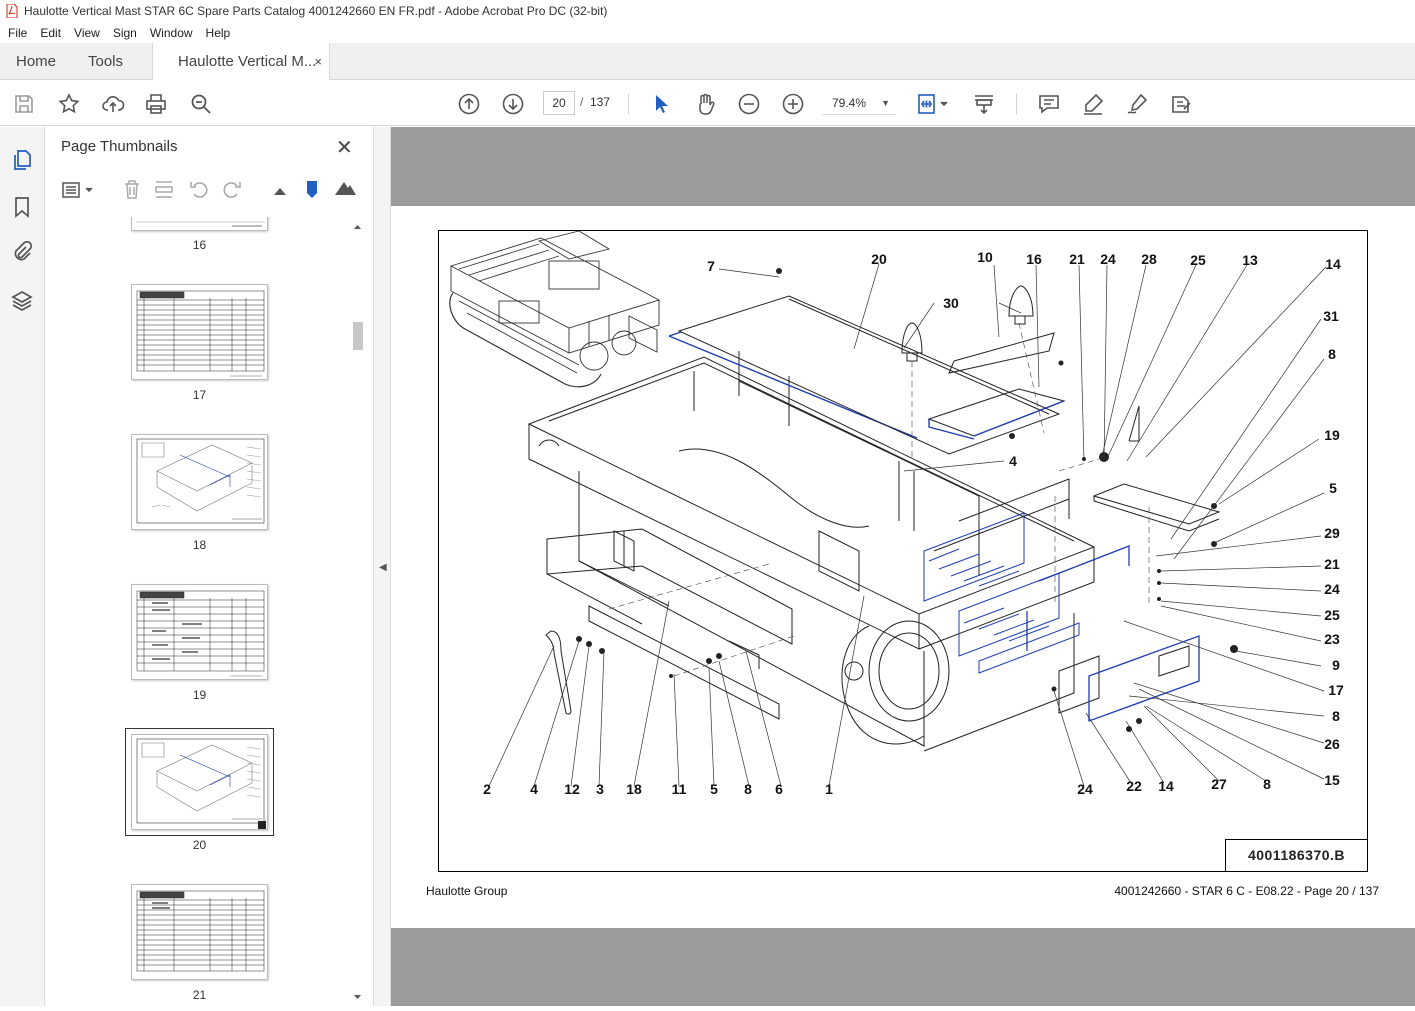  I want to click on bookmark-star-icon, so click(69, 104).